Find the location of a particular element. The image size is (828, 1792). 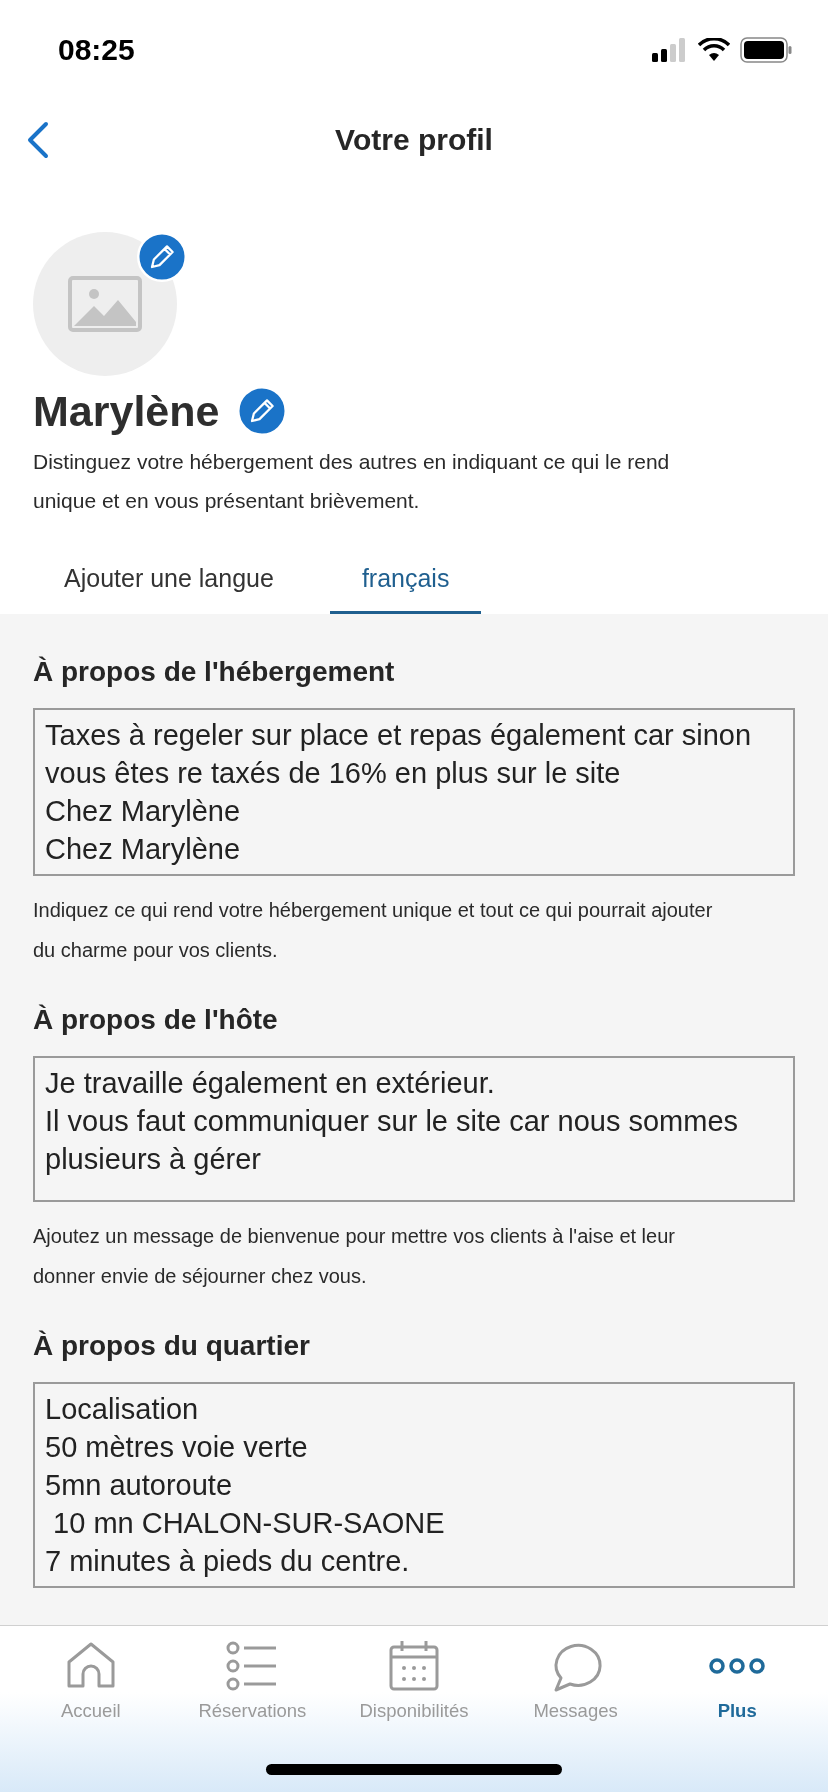

profile-name: Marylène is located at coordinates (126, 411).